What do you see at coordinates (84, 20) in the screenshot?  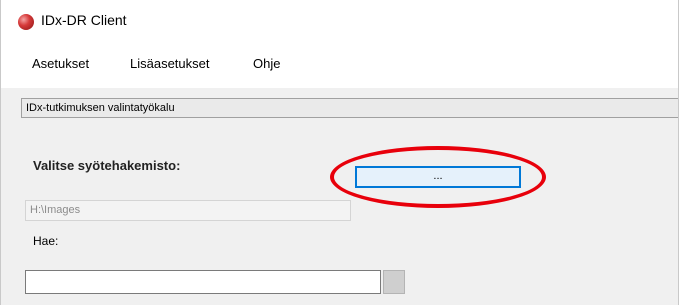 I see `window-title: IDx-DR Client` at bounding box center [84, 20].